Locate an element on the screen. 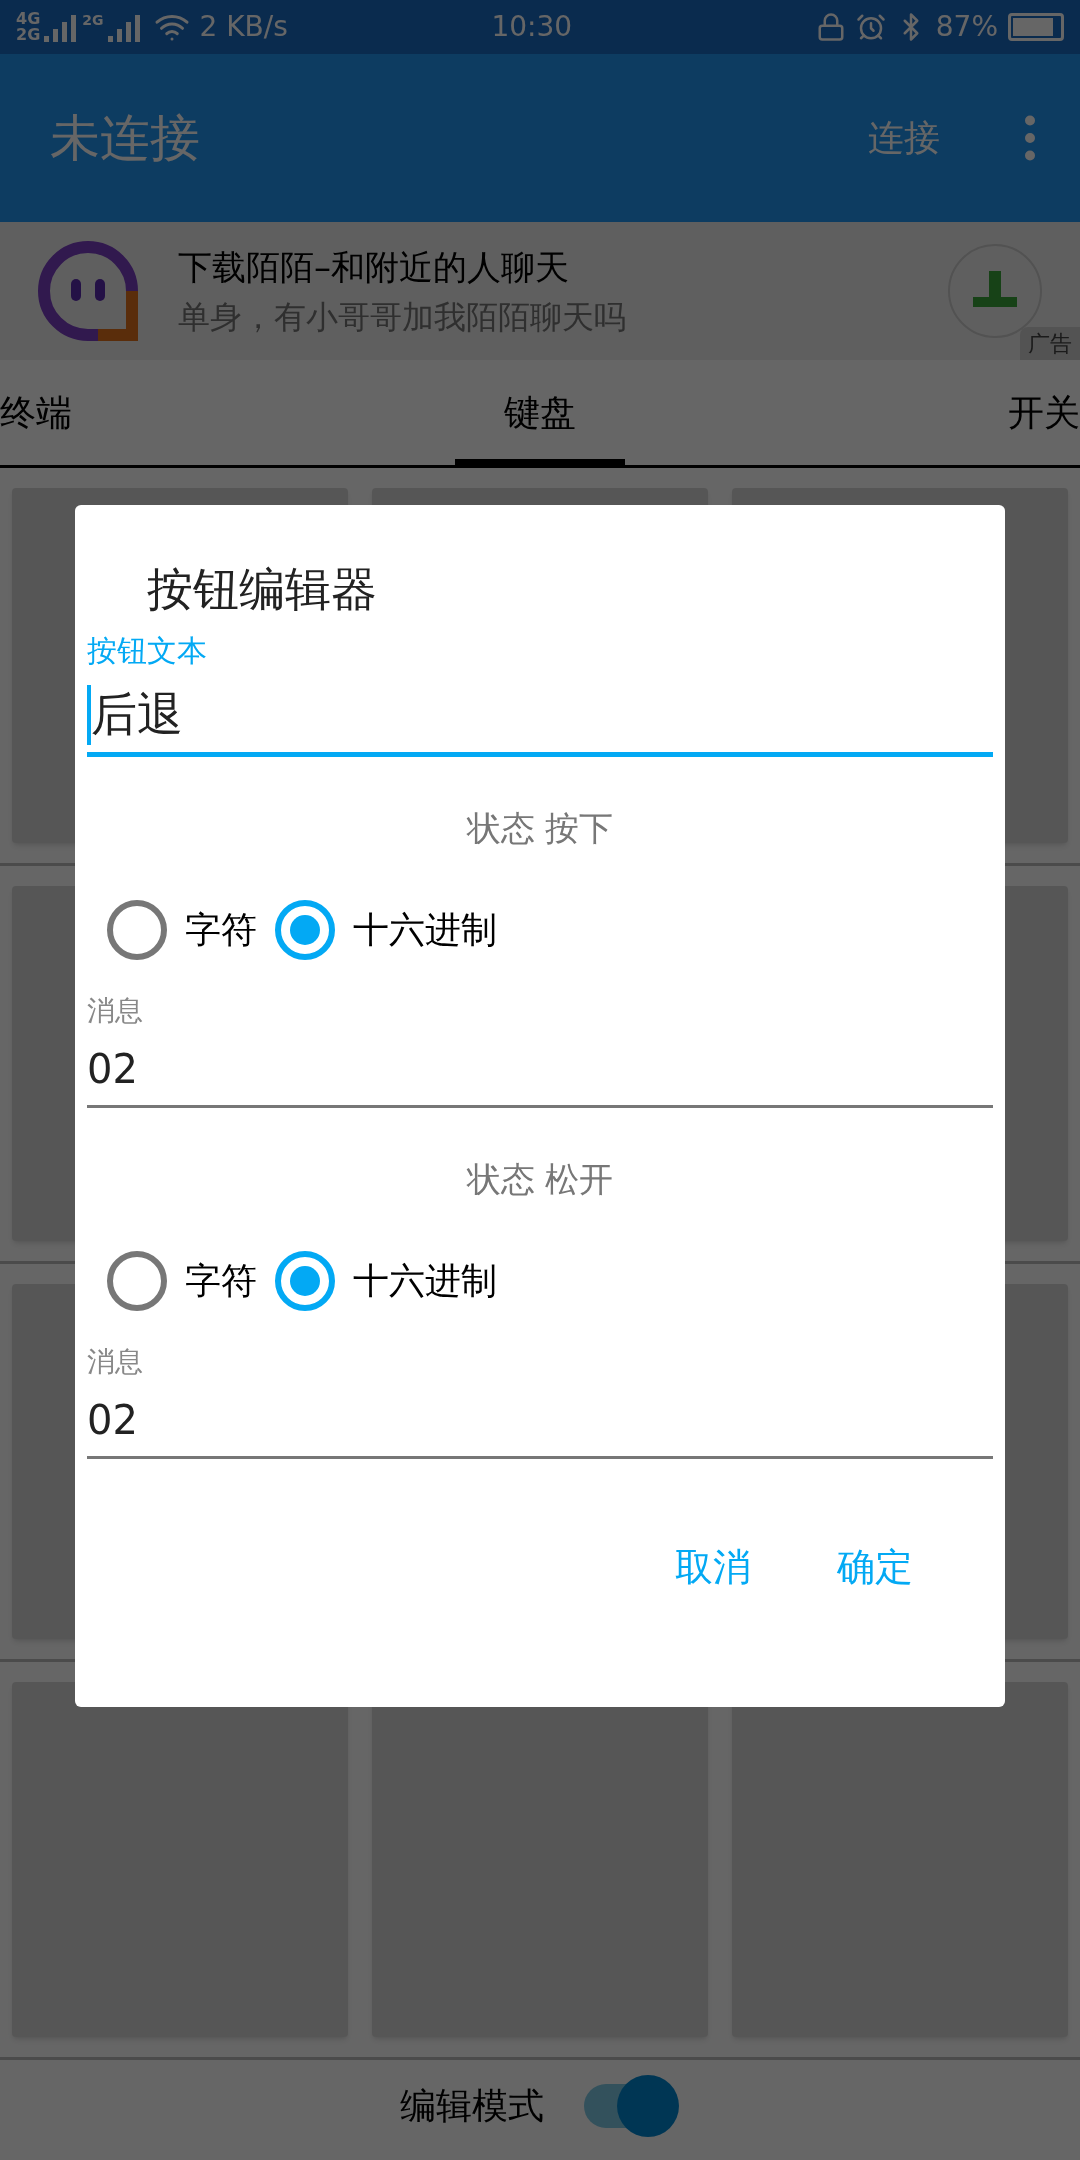 The width and height of the screenshot is (1080, 2160). battery-icon is located at coordinates (1036, 27).